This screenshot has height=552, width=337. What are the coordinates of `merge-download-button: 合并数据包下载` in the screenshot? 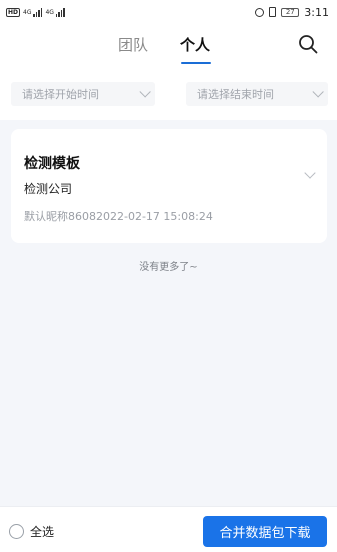 It's located at (265, 531).